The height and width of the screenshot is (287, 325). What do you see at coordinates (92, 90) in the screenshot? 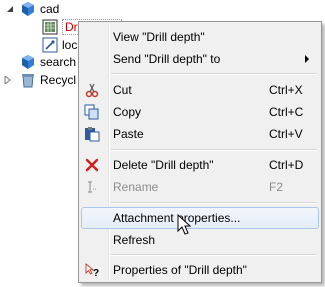
I see `scissors-icon` at bounding box center [92, 90].